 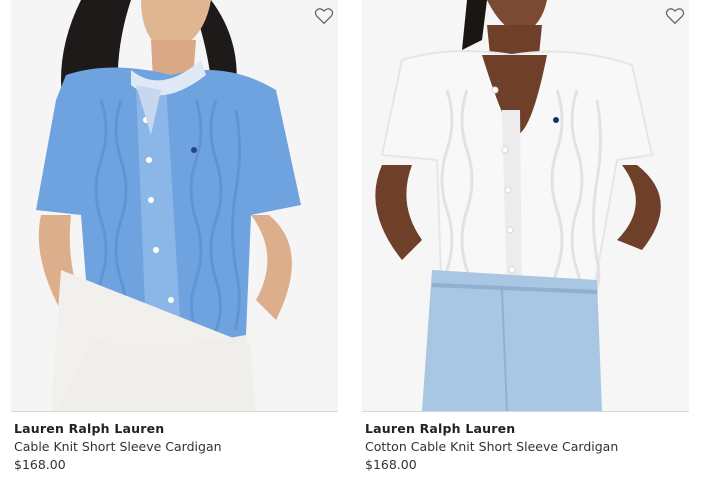 What do you see at coordinates (491, 446) in the screenshot?
I see `product-name: Cotton Cable Knit Short Sleeve Cardigan` at bounding box center [491, 446].